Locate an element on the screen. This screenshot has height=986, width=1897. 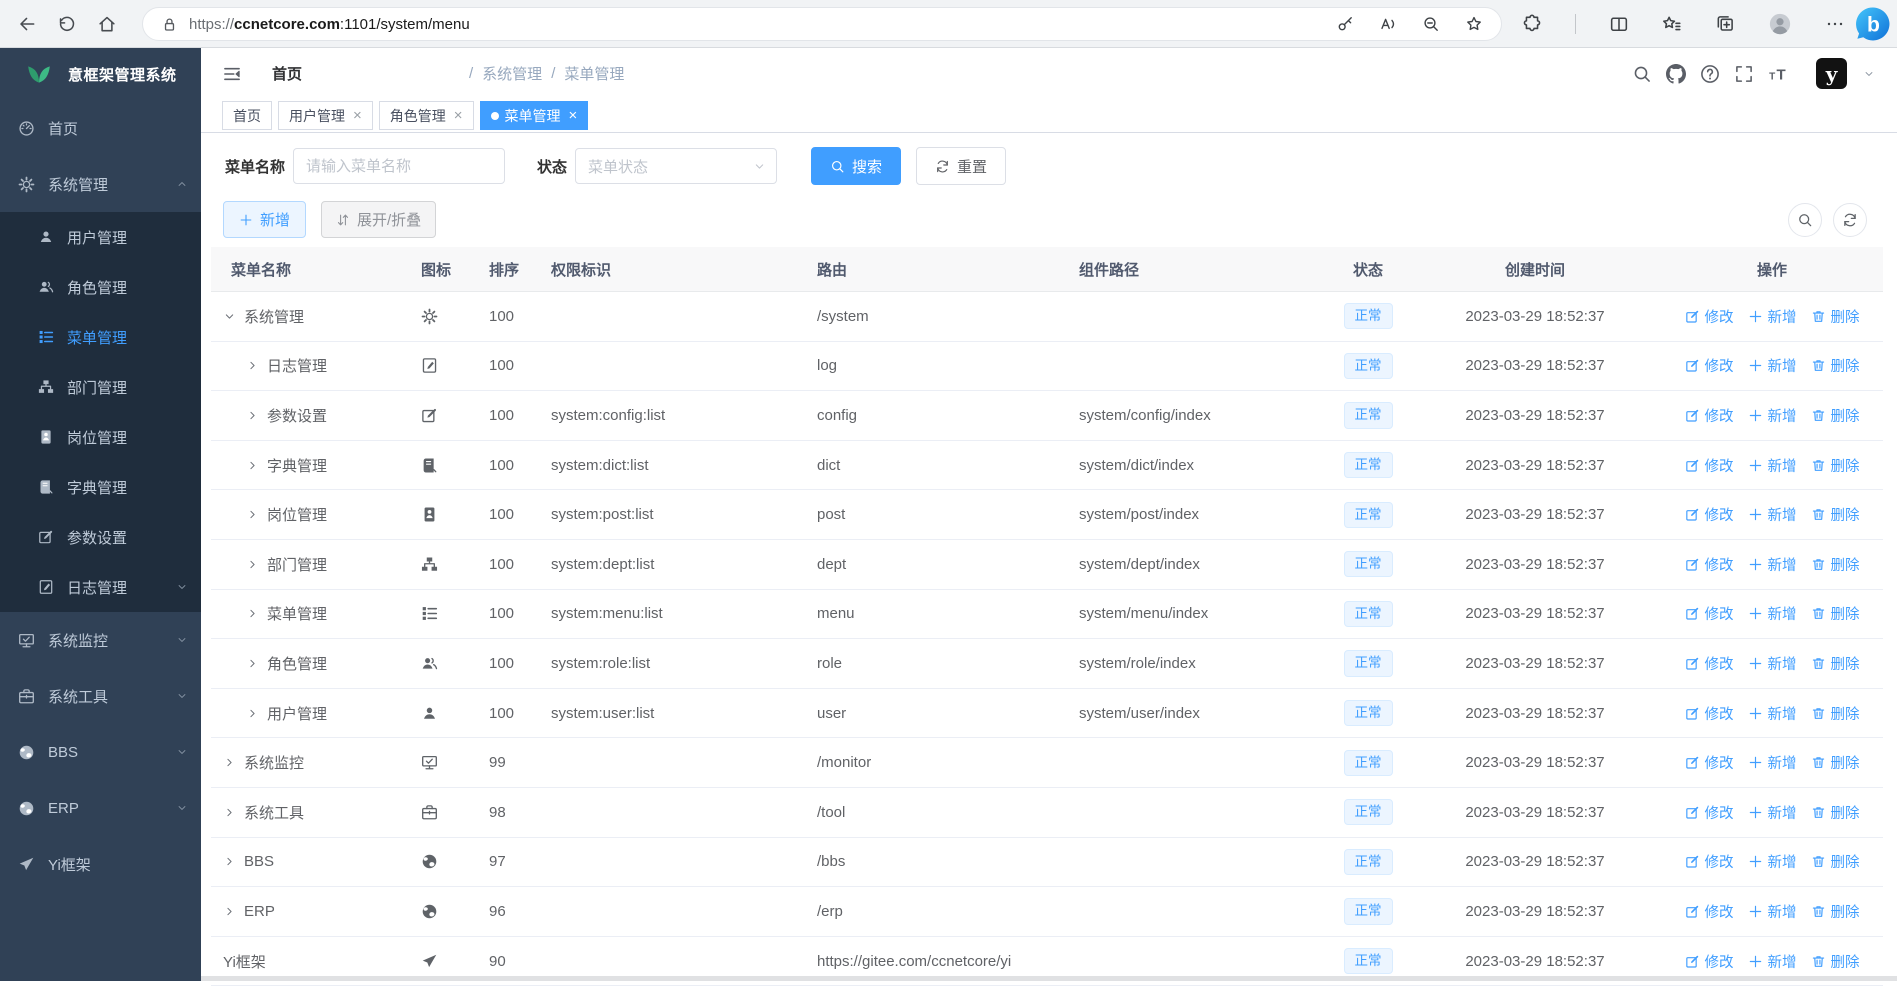
settings-menu-icon is located at coordinates (1835, 24).